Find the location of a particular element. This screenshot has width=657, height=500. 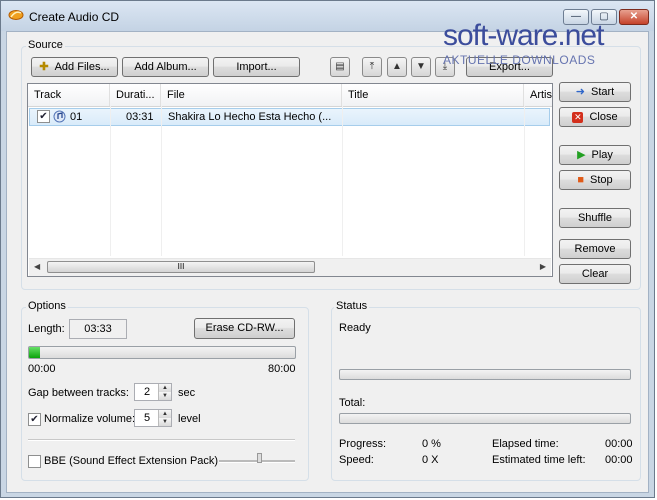

track-list-header: Track Durati... File Title Artis is located at coordinates (290, 95).